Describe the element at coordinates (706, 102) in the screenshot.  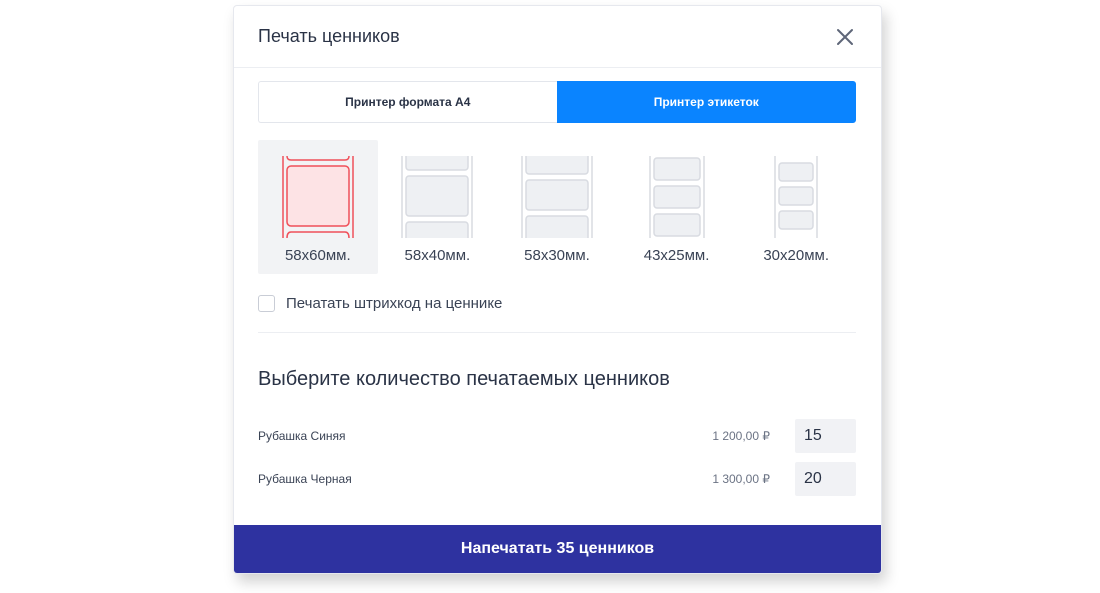
I see `tab-label-printer: Принтер этикеток` at that location.